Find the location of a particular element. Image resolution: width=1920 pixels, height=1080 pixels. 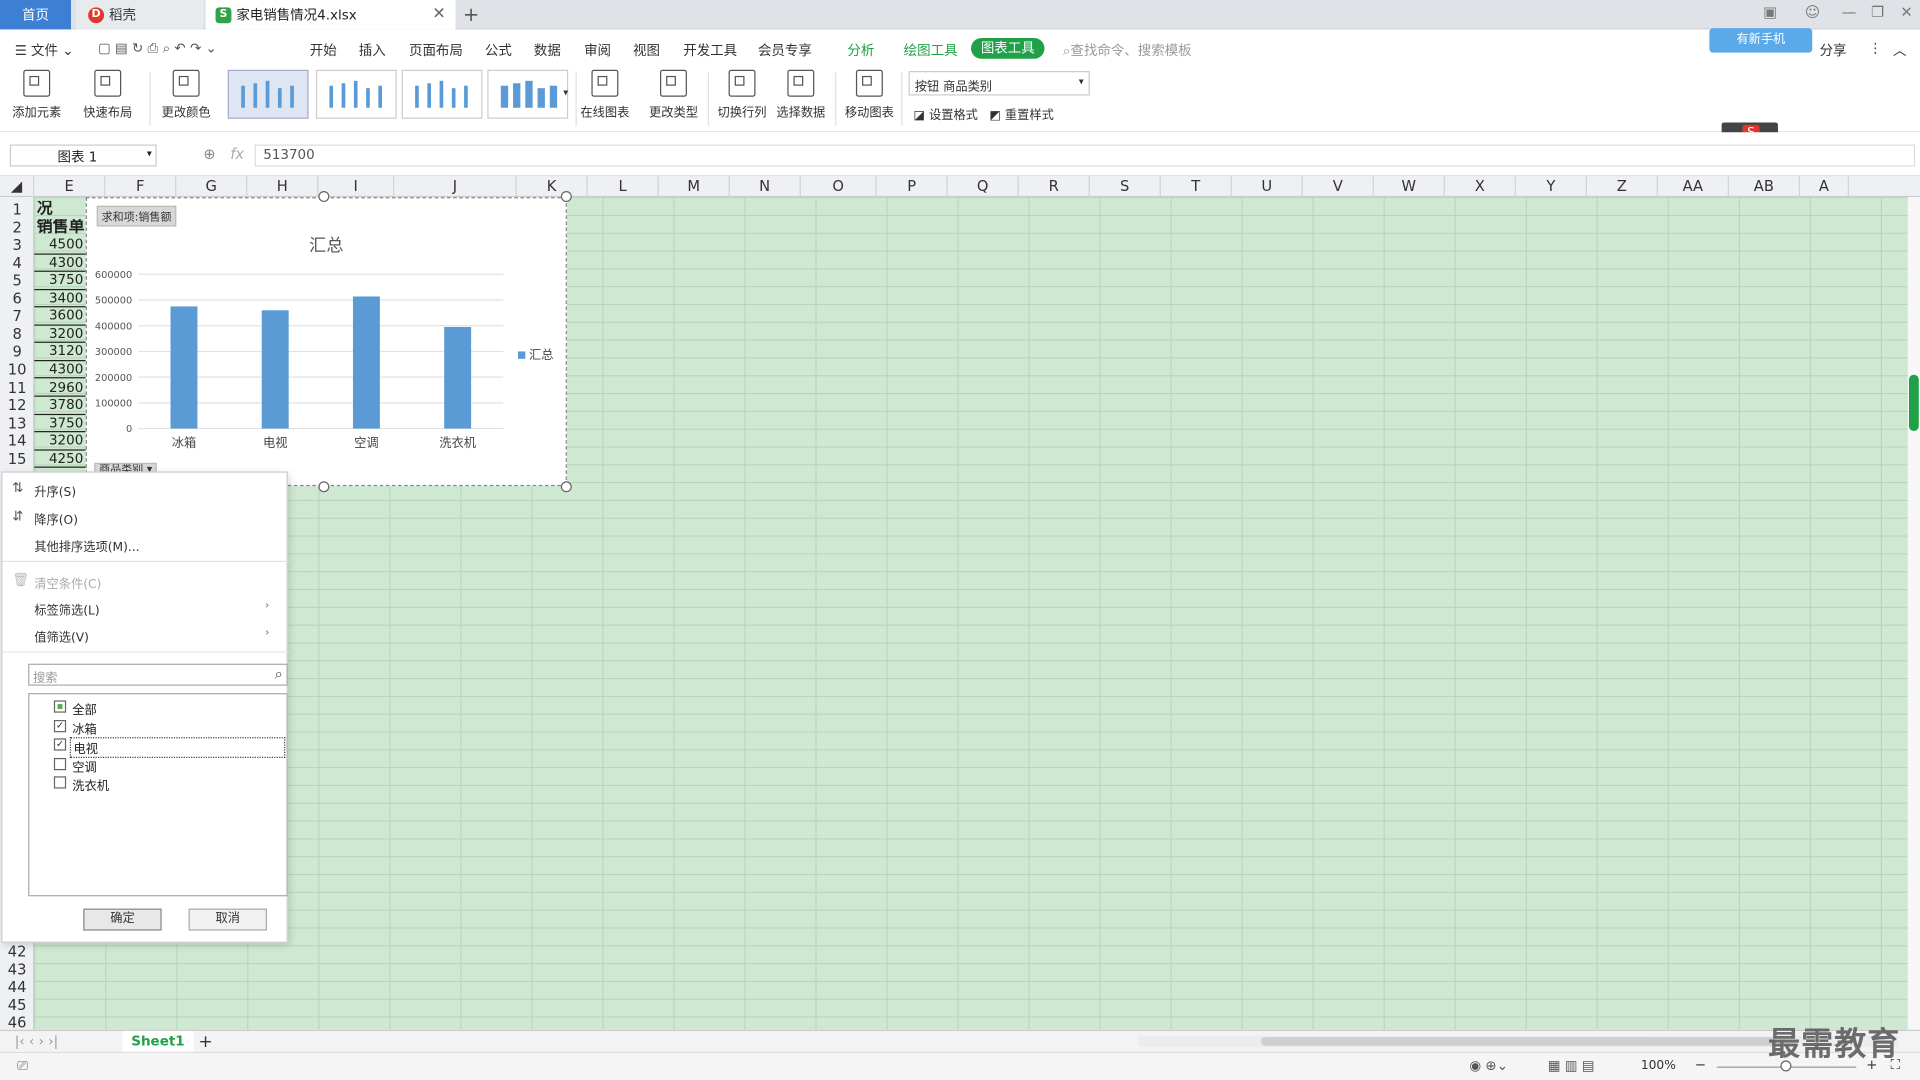

move-chart-button: 移动图表 is located at coordinates (869, 94).